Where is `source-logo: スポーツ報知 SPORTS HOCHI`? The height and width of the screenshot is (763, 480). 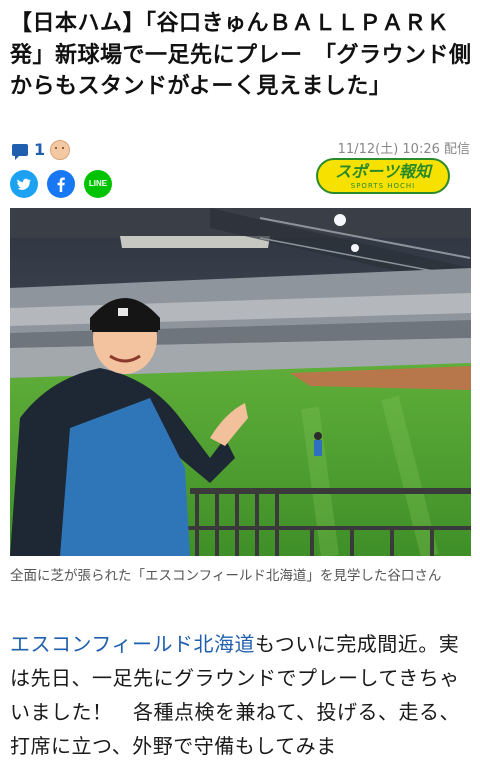 source-logo: スポーツ報知 SPORTS HOCHI is located at coordinates (383, 176).